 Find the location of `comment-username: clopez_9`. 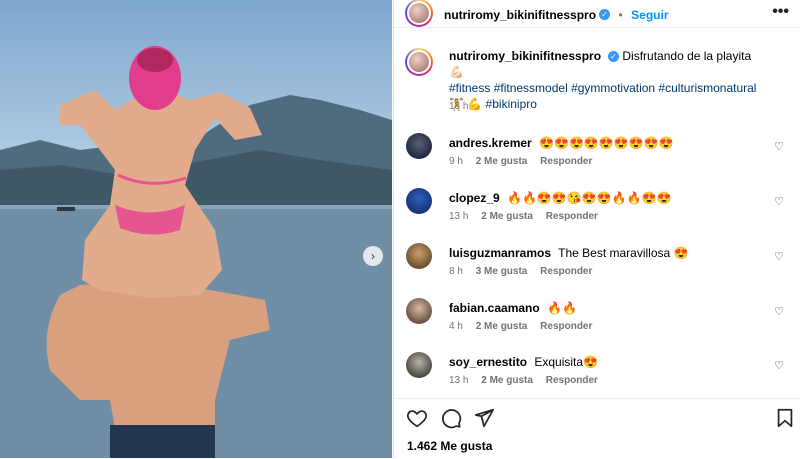

comment-username: clopez_9 is located at coordinates (474, 198).